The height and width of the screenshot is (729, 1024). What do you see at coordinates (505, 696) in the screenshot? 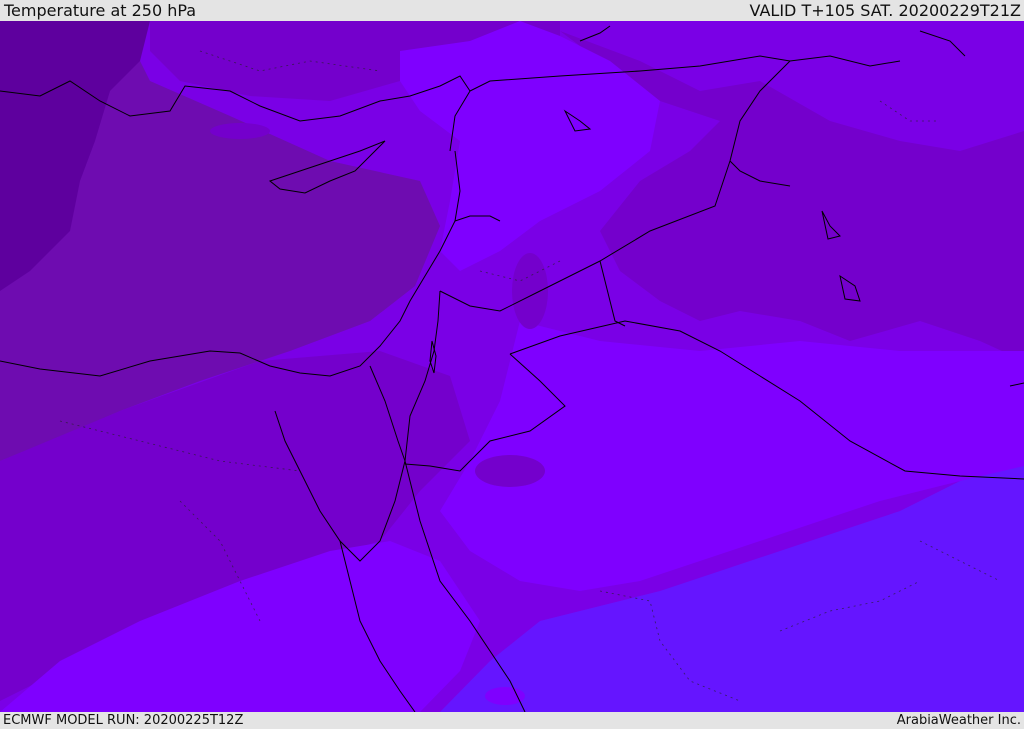
I see `temperature-blob-red-sea` at bounding box center [505, 696].